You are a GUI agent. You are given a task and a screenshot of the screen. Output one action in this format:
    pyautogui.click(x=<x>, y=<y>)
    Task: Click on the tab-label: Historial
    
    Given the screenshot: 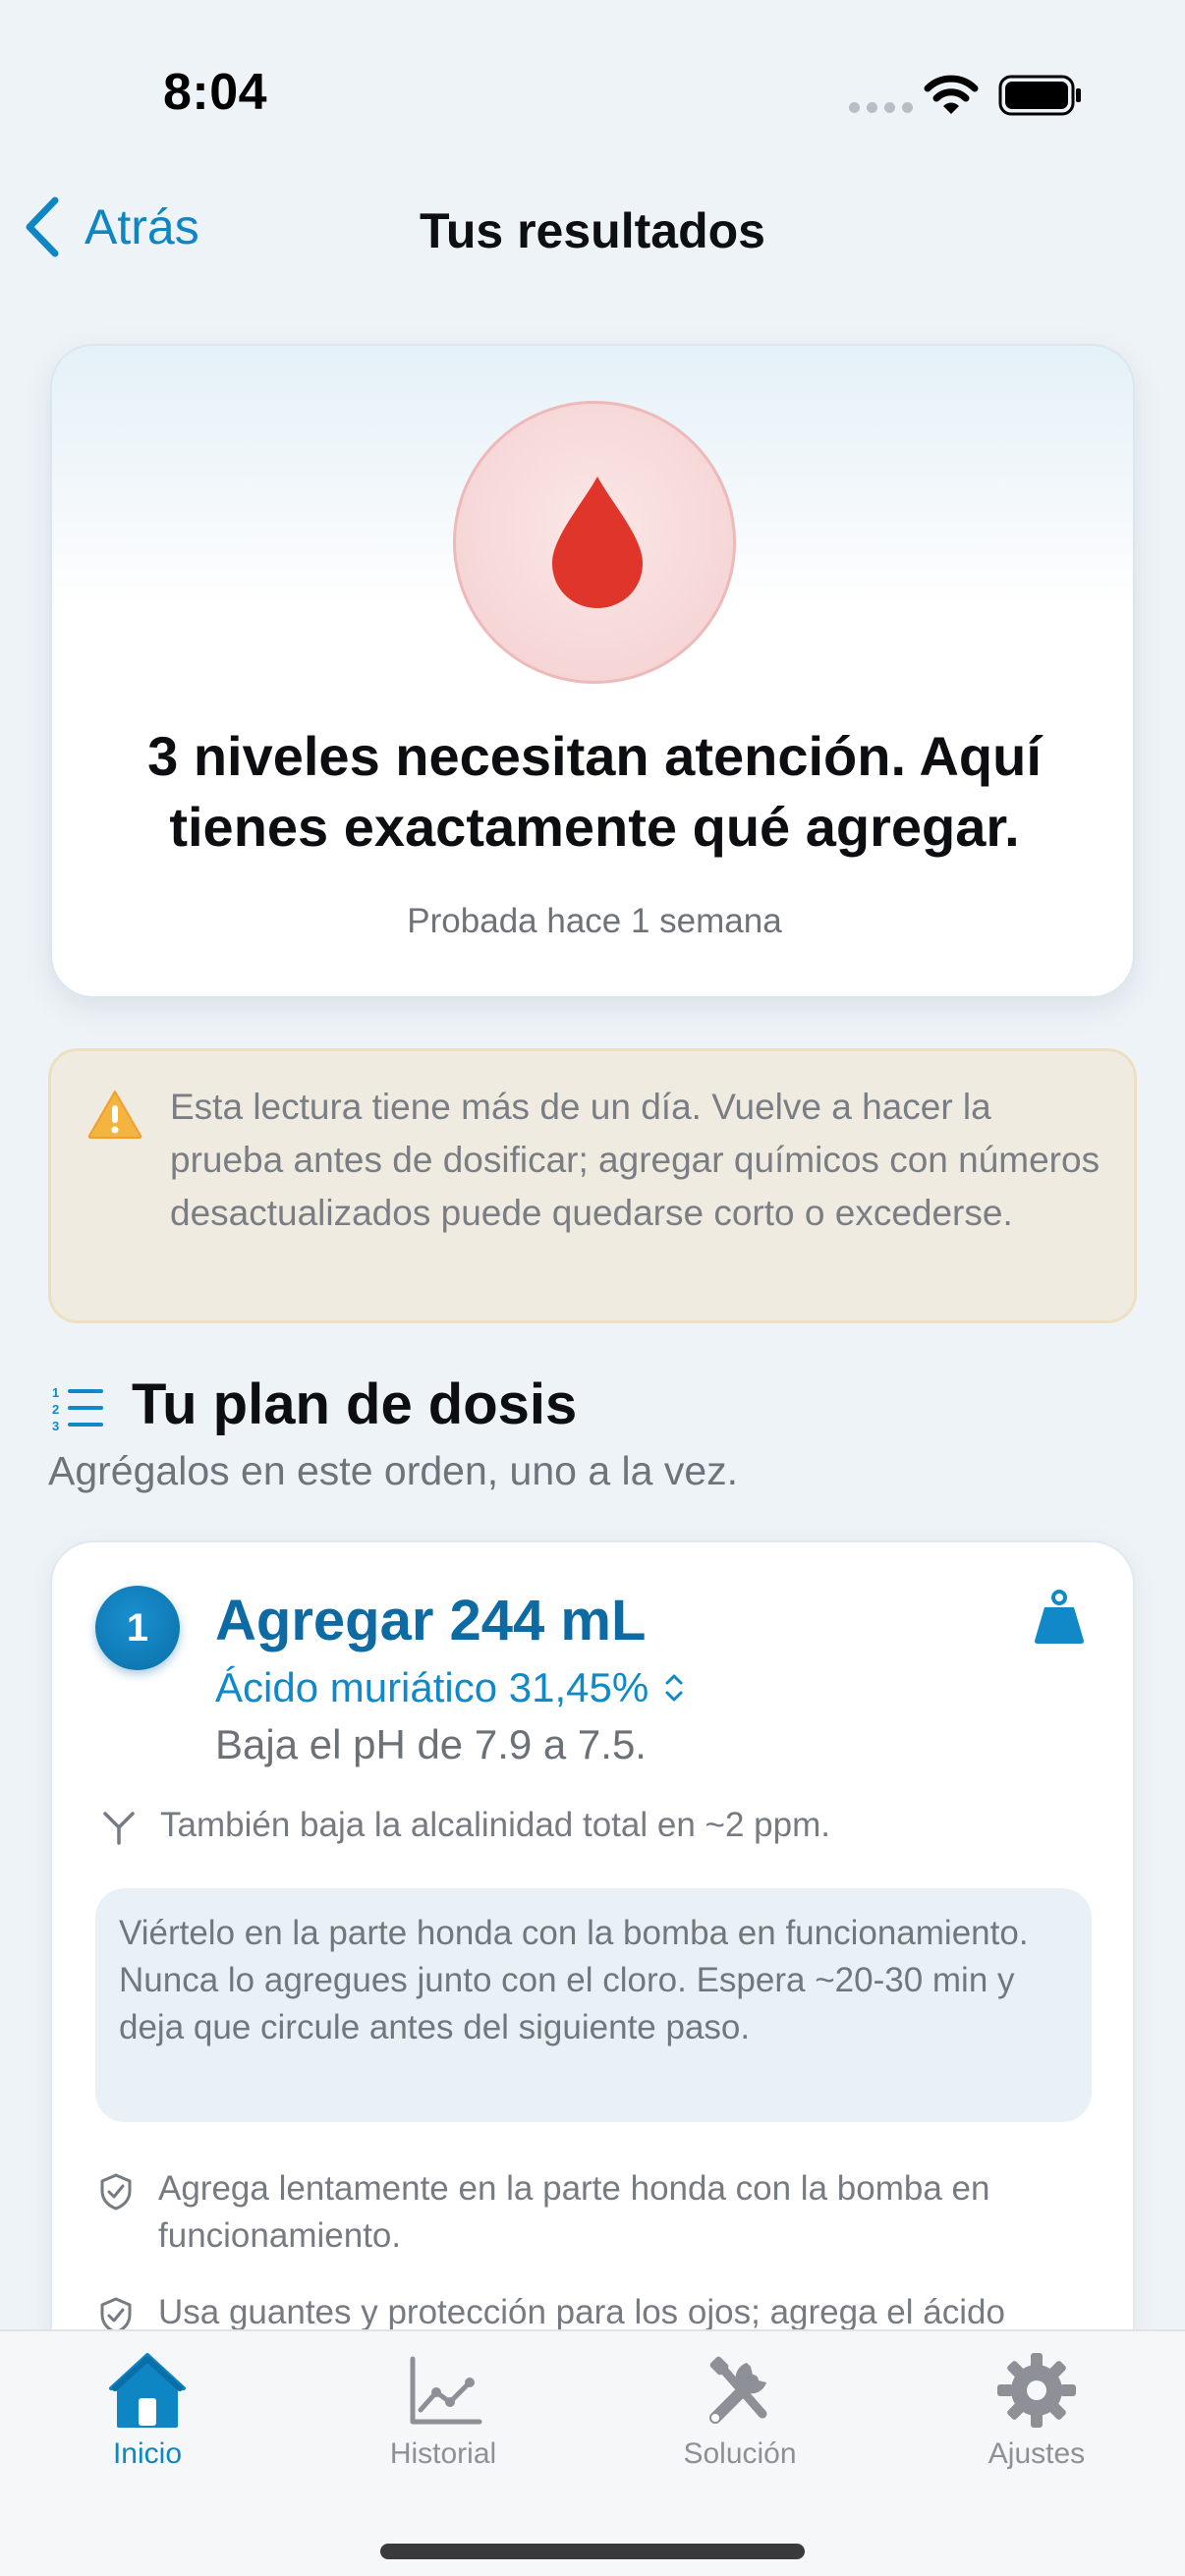 What is the action you would take?
    pyautogui.click(x=443, y=2453)
    